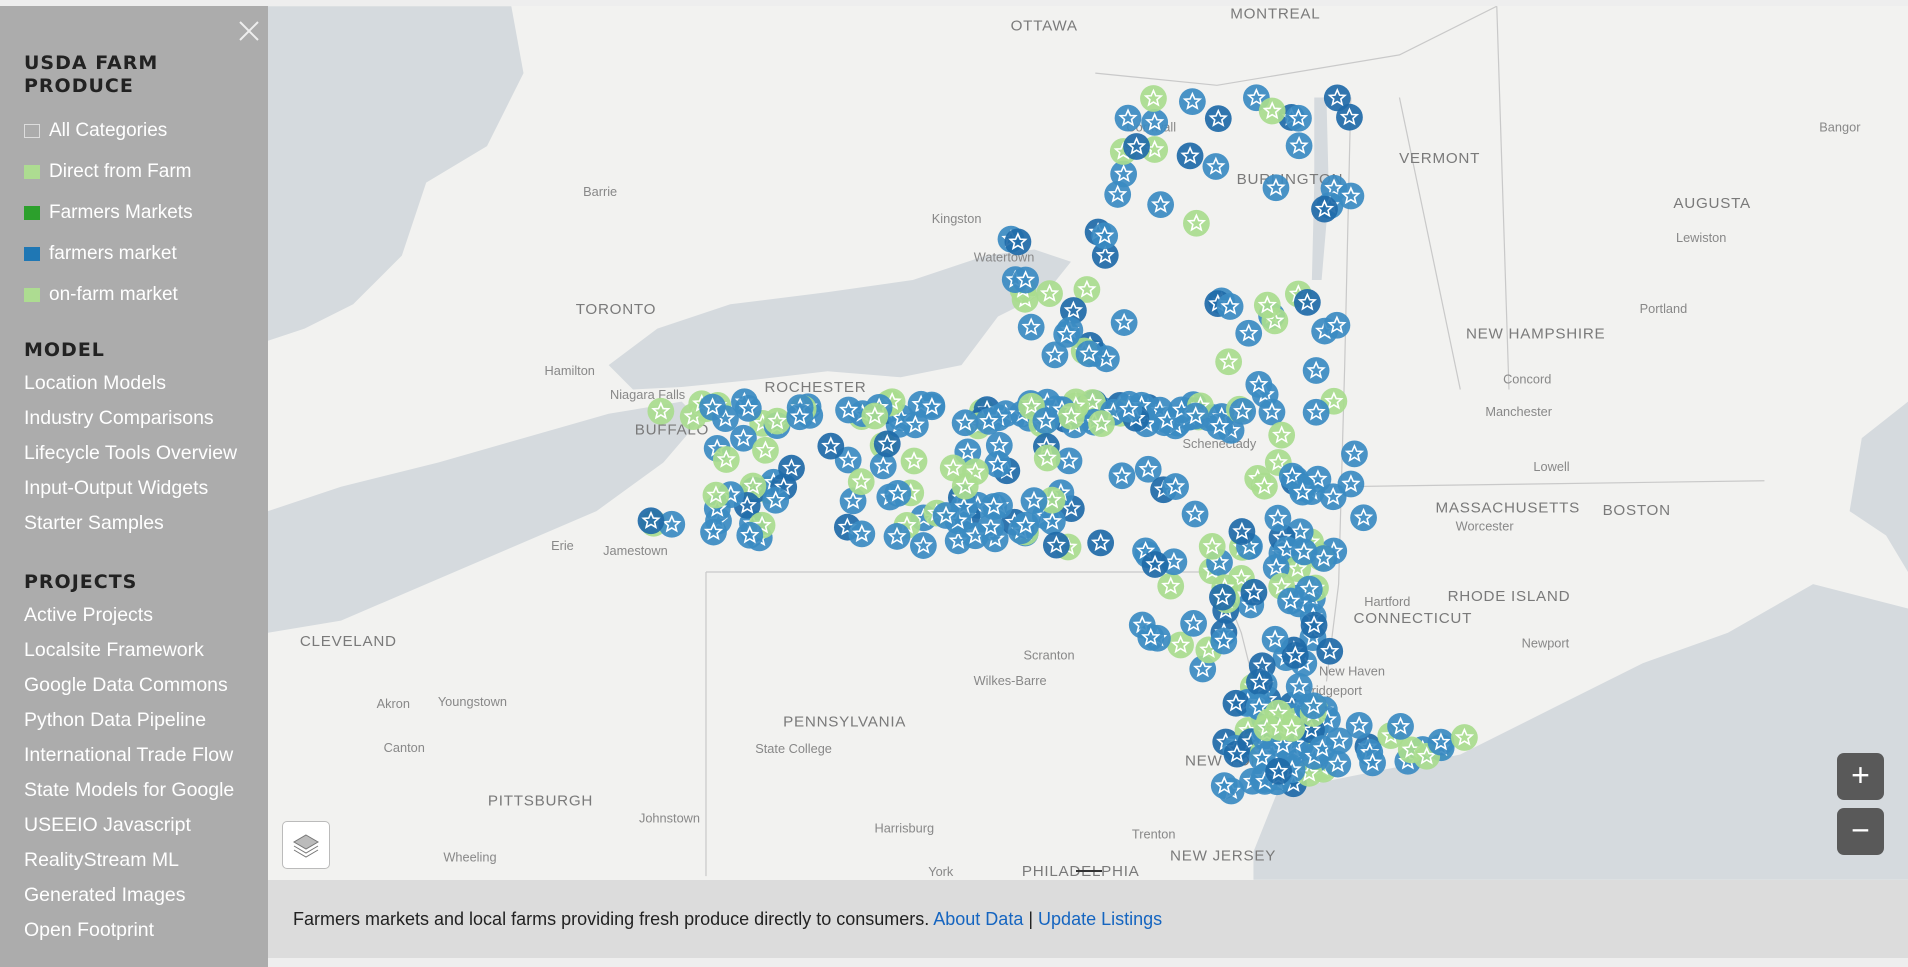  What do you see at coordinates (146, 860) in the screenshot?
I see `nav-link: RealityStream ML` at bounding box center [146, 860].